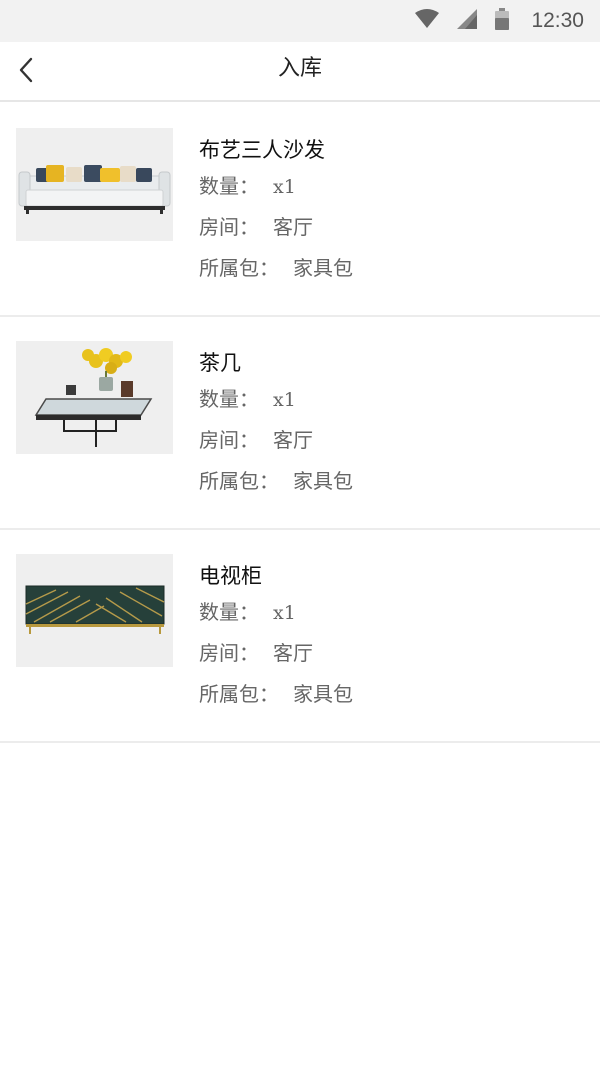 Image resolution: width=600 pixels, height=1067 pixels. Describe the element at coordinates (230, 576) in the screenshot. I see `item-name: 电视柜` at that location.